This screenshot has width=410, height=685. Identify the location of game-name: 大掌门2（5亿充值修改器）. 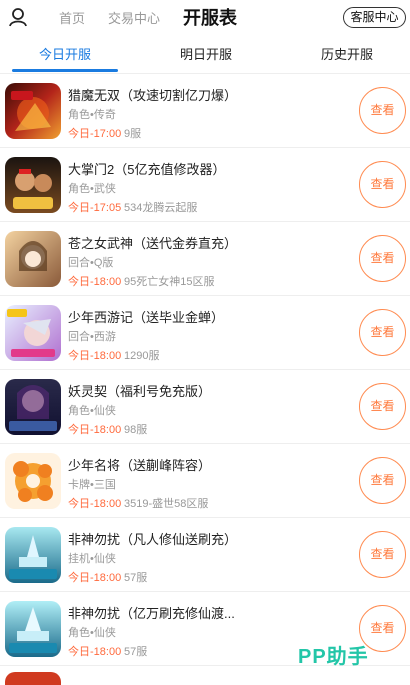
(147, 169).